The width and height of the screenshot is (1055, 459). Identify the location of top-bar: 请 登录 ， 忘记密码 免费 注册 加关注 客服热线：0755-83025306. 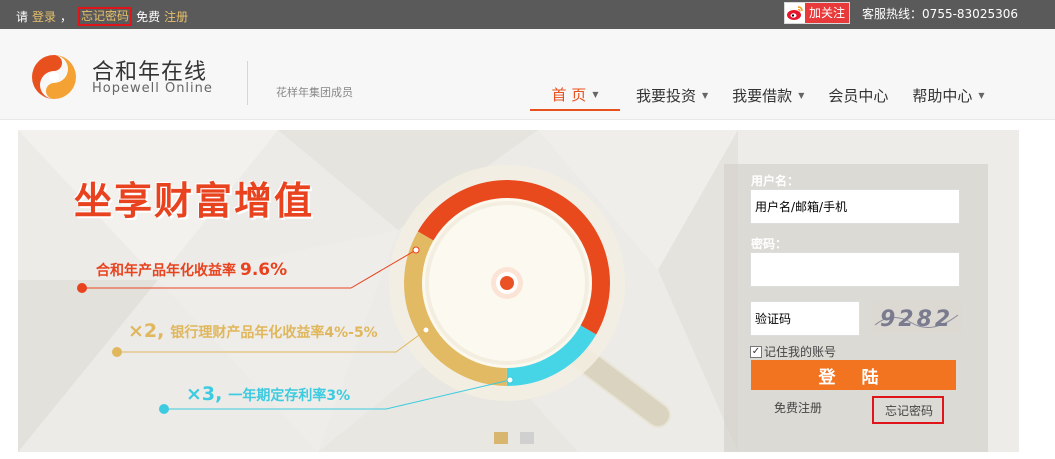
(527, 14).